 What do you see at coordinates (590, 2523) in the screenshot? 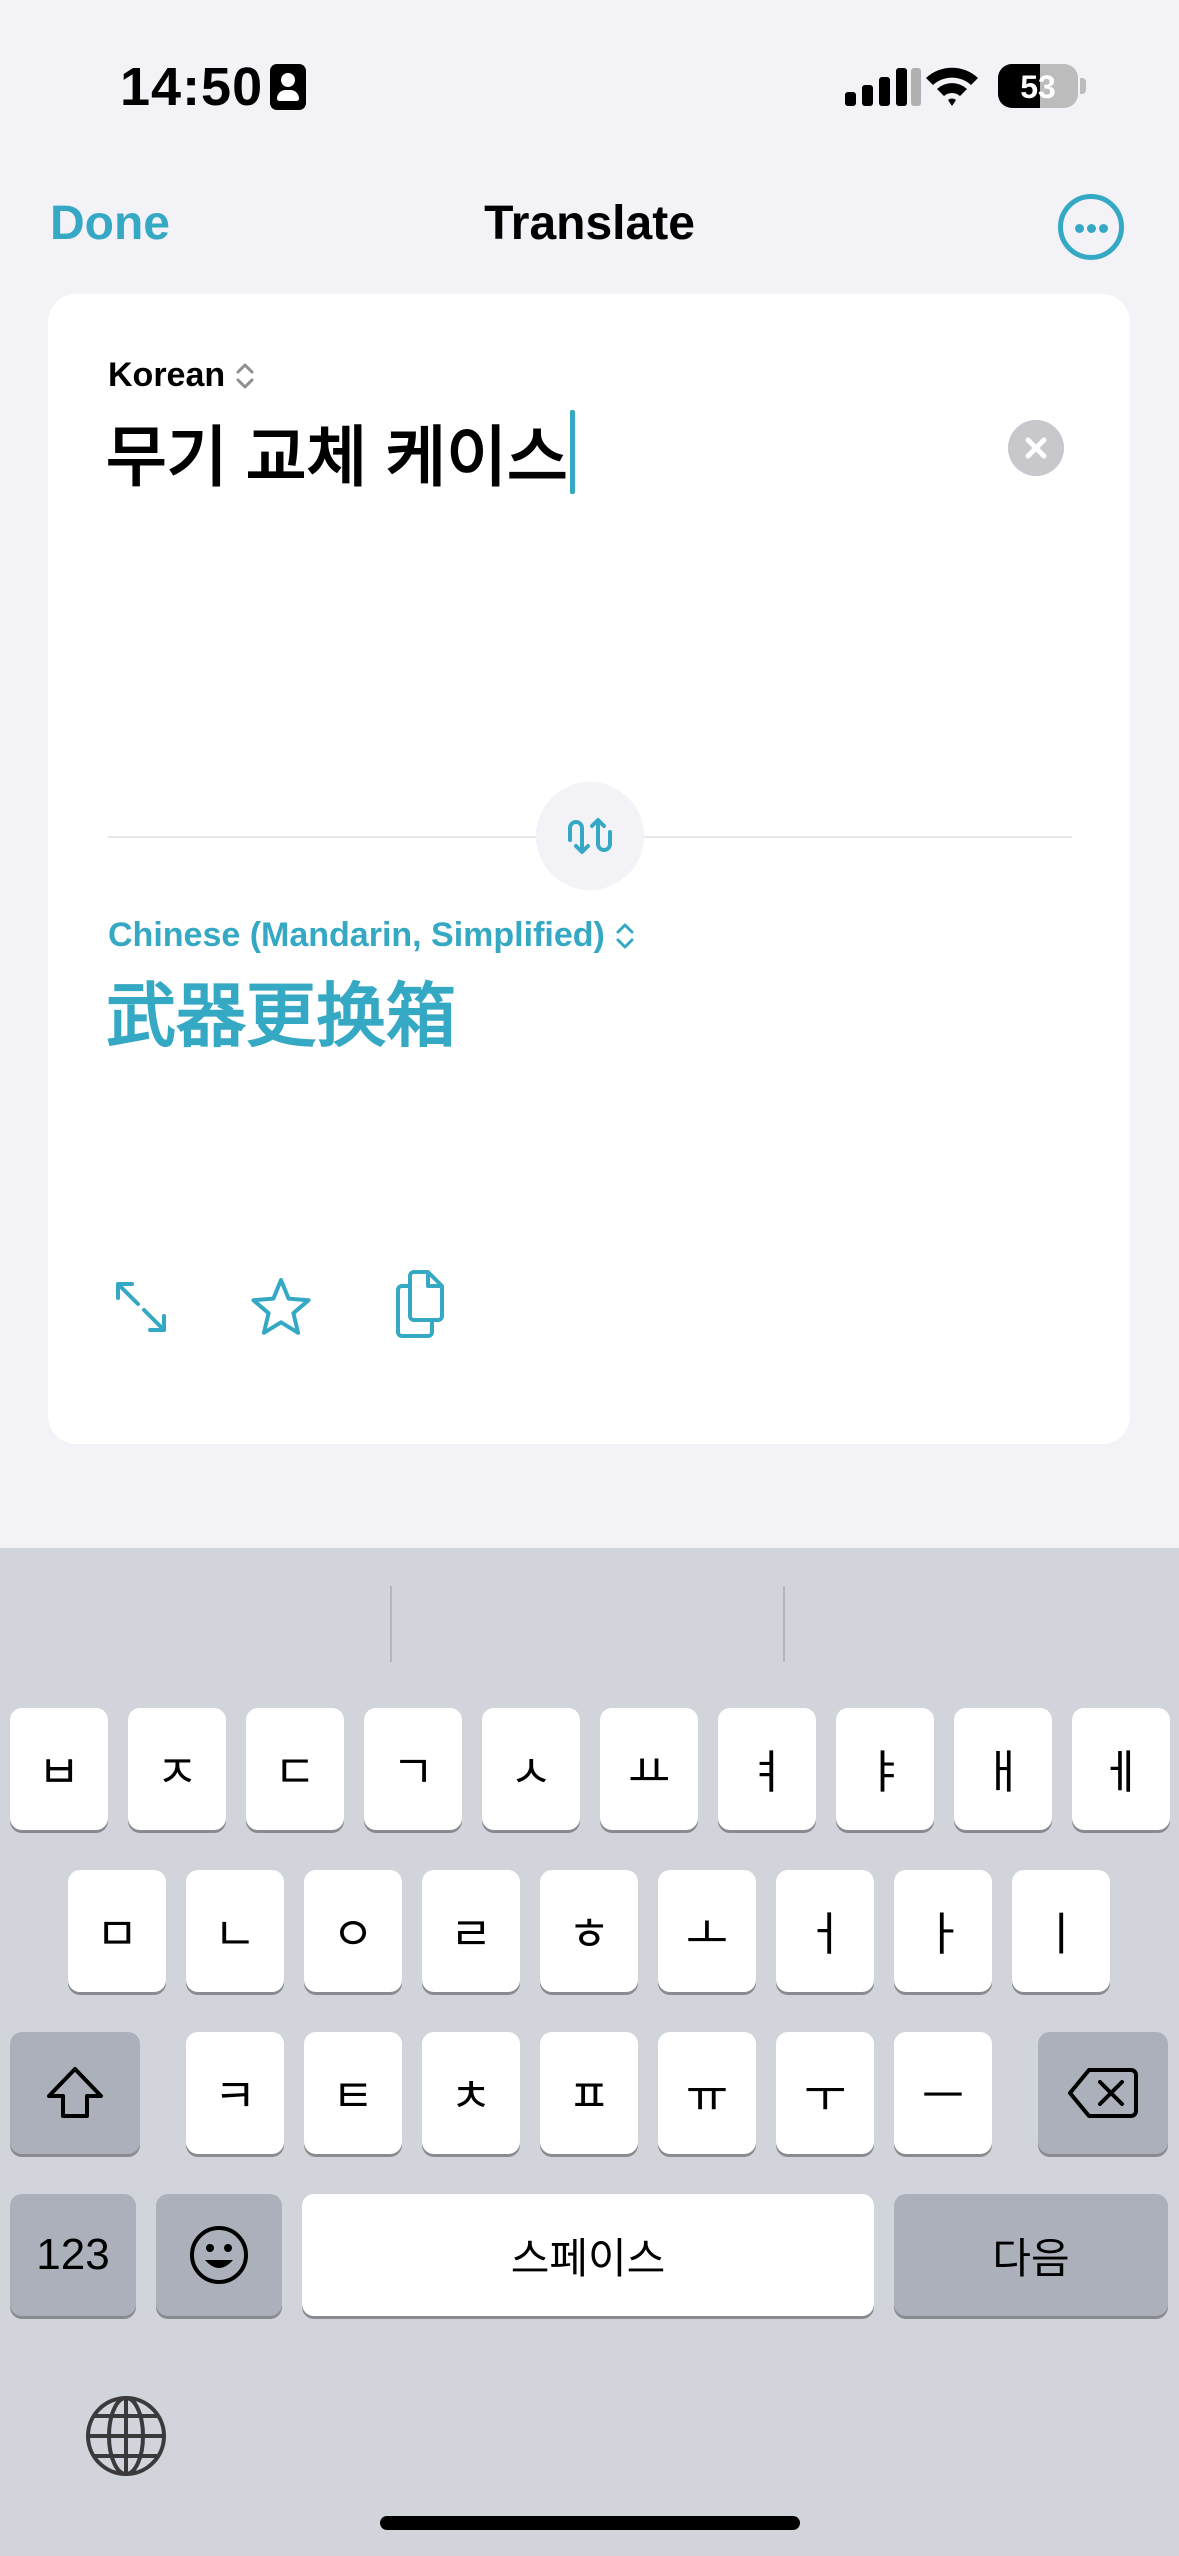
I see `home-indicator` at bounding box center [590, 2523].